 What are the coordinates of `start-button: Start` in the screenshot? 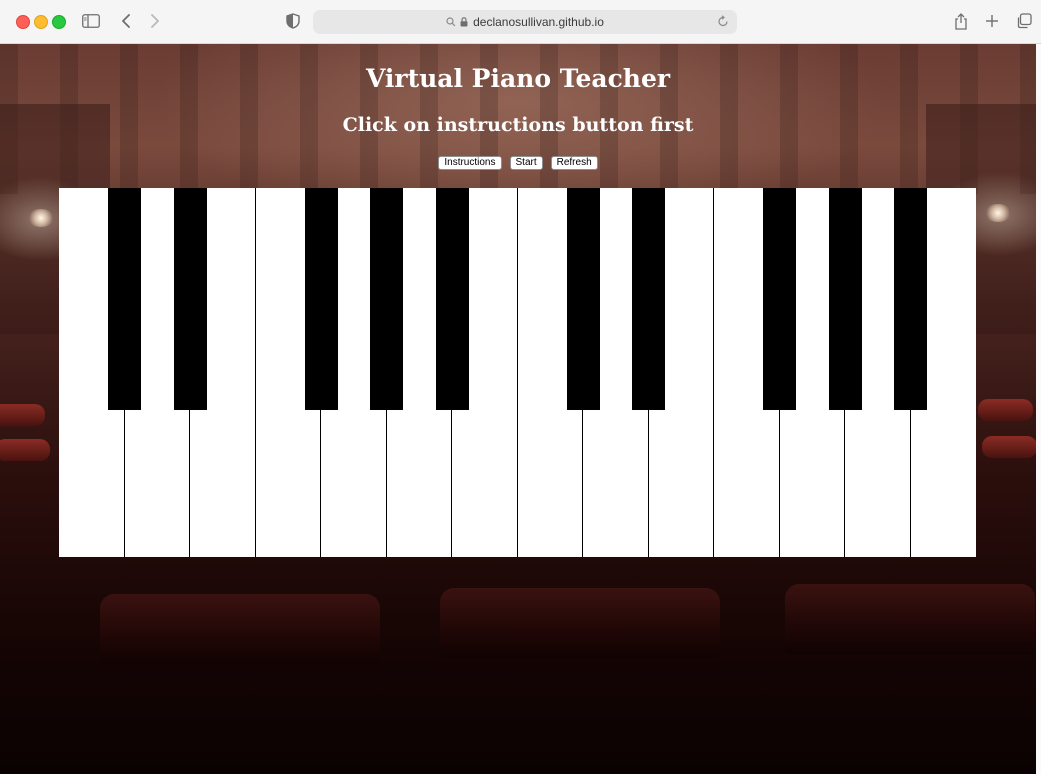 It's located at (526, 163).